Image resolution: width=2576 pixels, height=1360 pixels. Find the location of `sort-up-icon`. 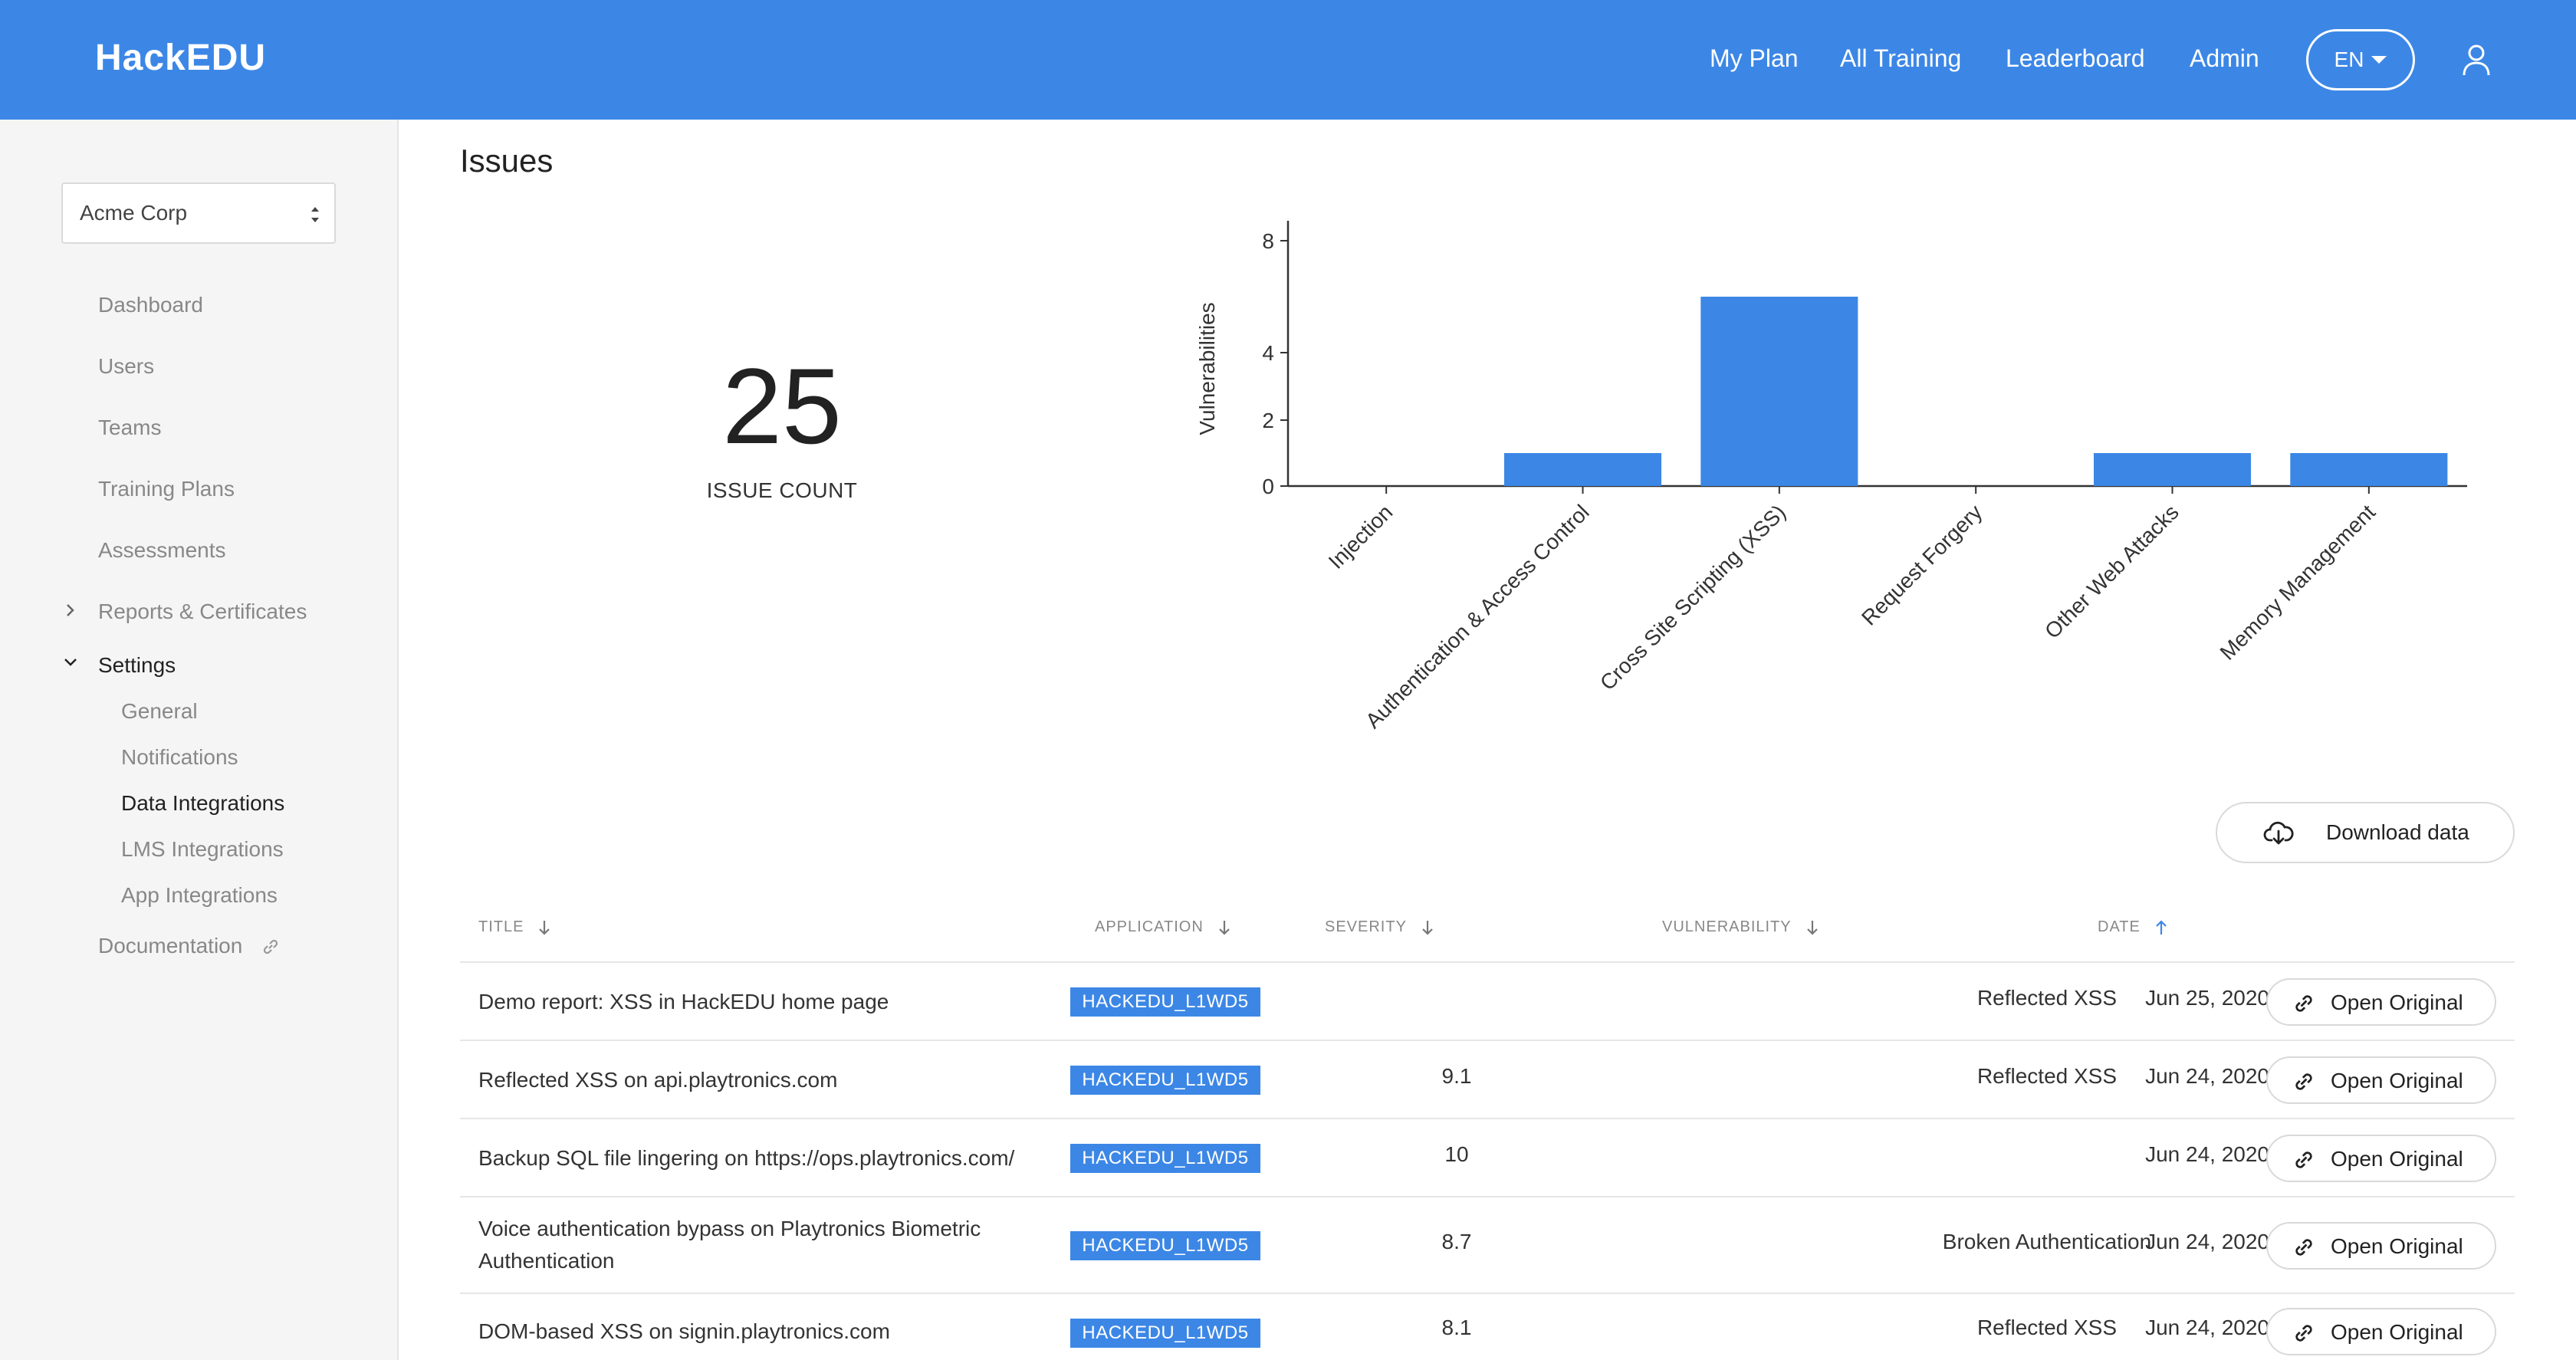

sort-up-icon is located at coordinates (2161, 927).